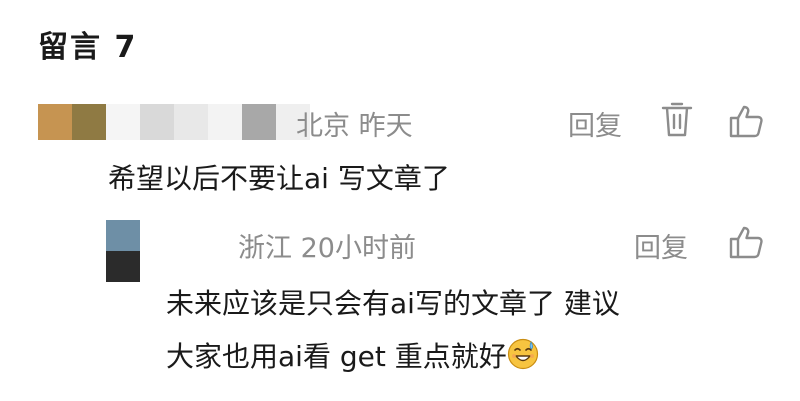 The image size is (800, 401). Describe the element at coordinates (279, 178) in the screenshot. I see `comment-text: 希望以后不要让ai 写文章了` at that location.